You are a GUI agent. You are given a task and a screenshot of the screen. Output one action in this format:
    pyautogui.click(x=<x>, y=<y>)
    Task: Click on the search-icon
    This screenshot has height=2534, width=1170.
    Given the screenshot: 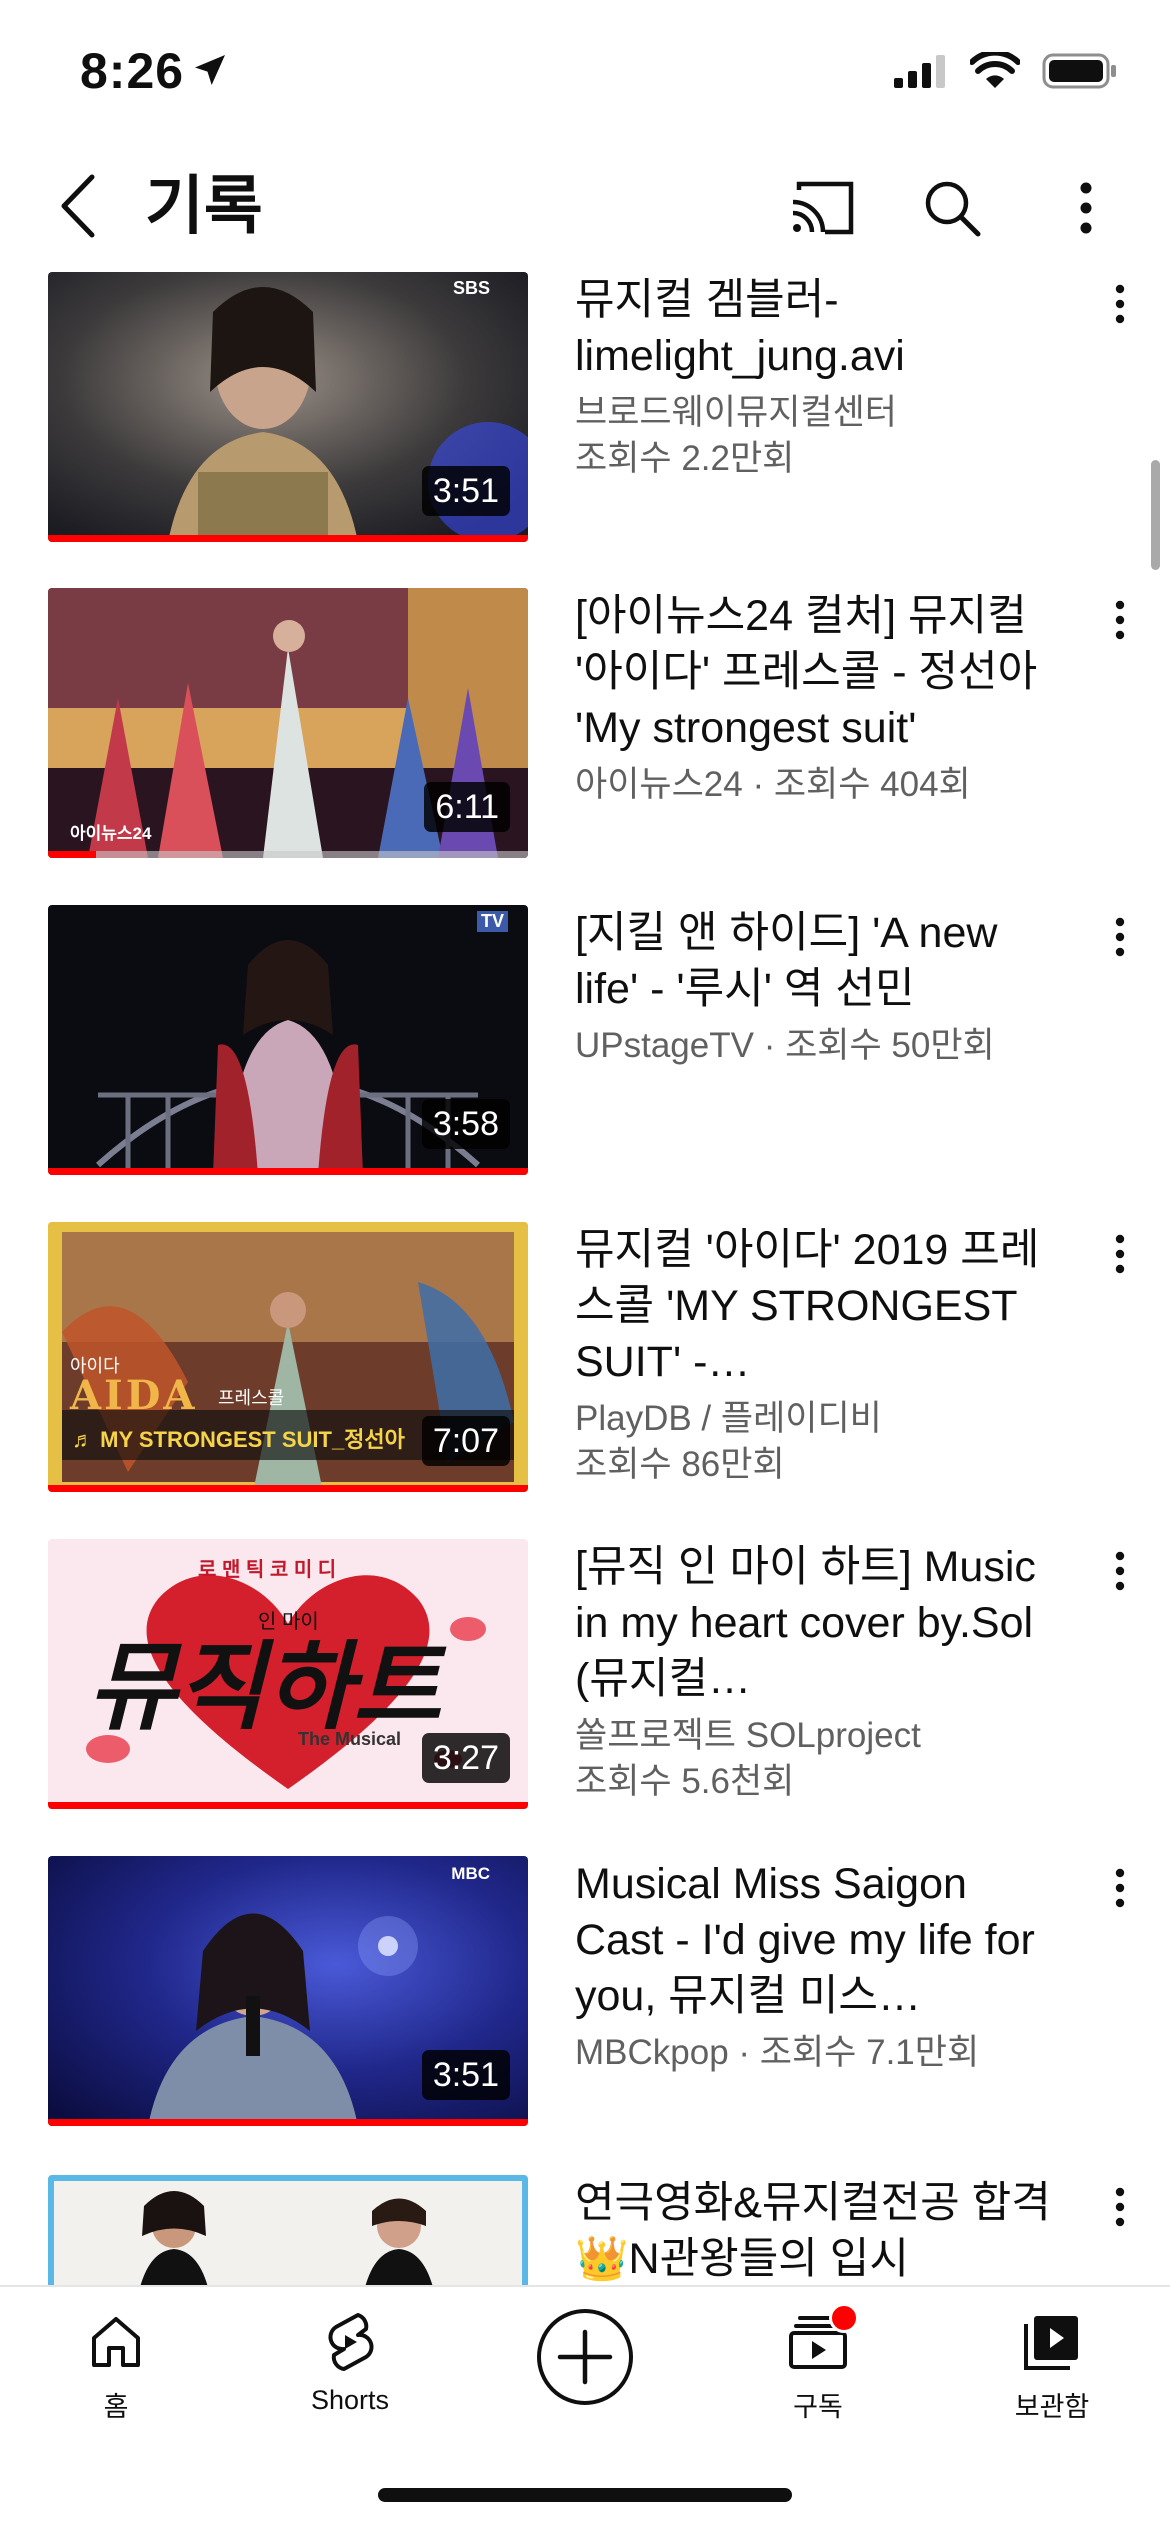 What is the action you would take?
    pyautogui.click(x=952, y=210)
    